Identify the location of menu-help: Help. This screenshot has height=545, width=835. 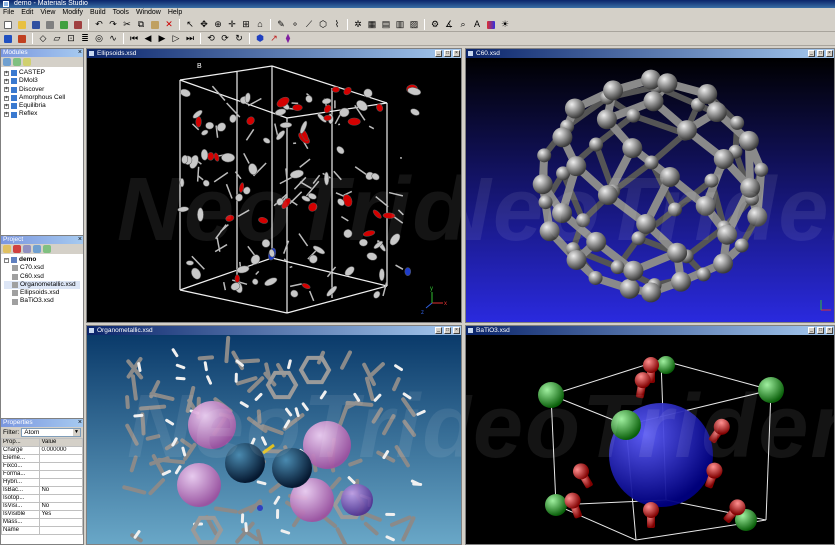
(175, 13).